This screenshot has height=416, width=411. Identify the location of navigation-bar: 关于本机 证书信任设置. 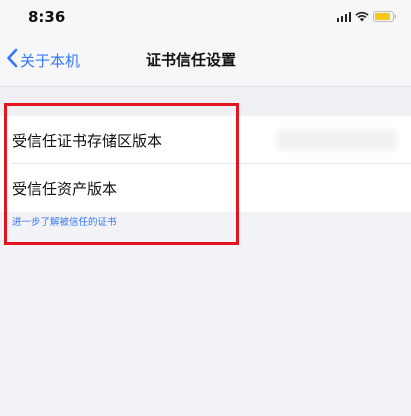
(205, 60).